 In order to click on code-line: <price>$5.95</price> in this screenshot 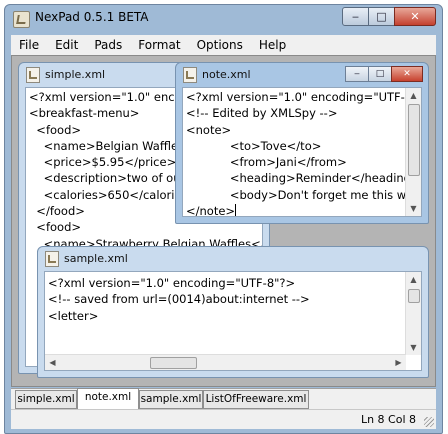, I will do `click(103, 162)`.